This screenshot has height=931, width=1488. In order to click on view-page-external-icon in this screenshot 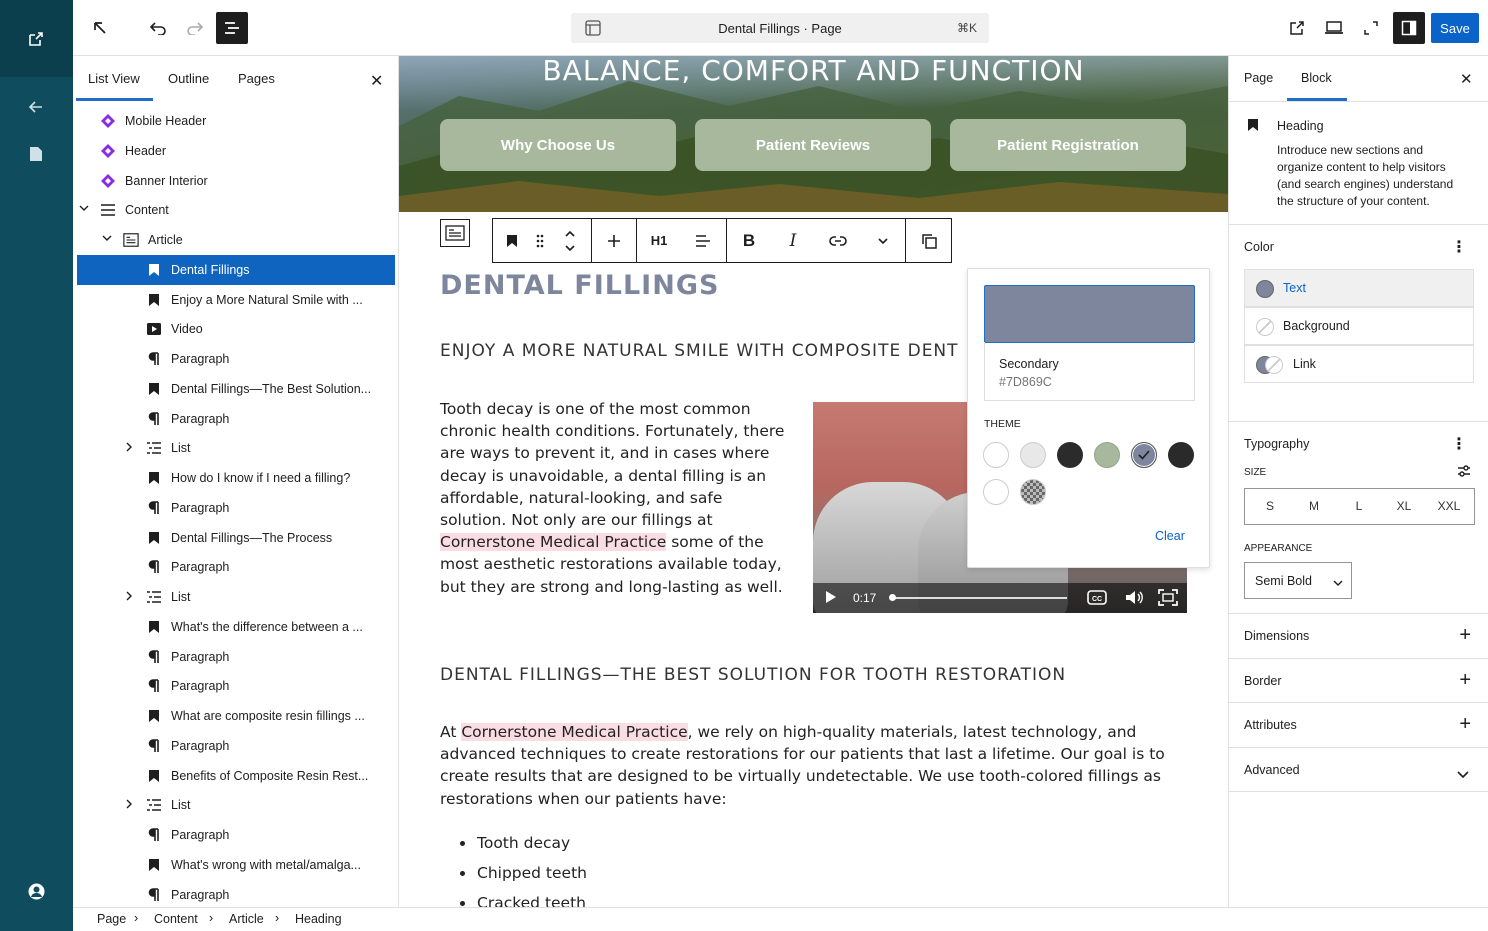, I will do `click(1297, 28)`.